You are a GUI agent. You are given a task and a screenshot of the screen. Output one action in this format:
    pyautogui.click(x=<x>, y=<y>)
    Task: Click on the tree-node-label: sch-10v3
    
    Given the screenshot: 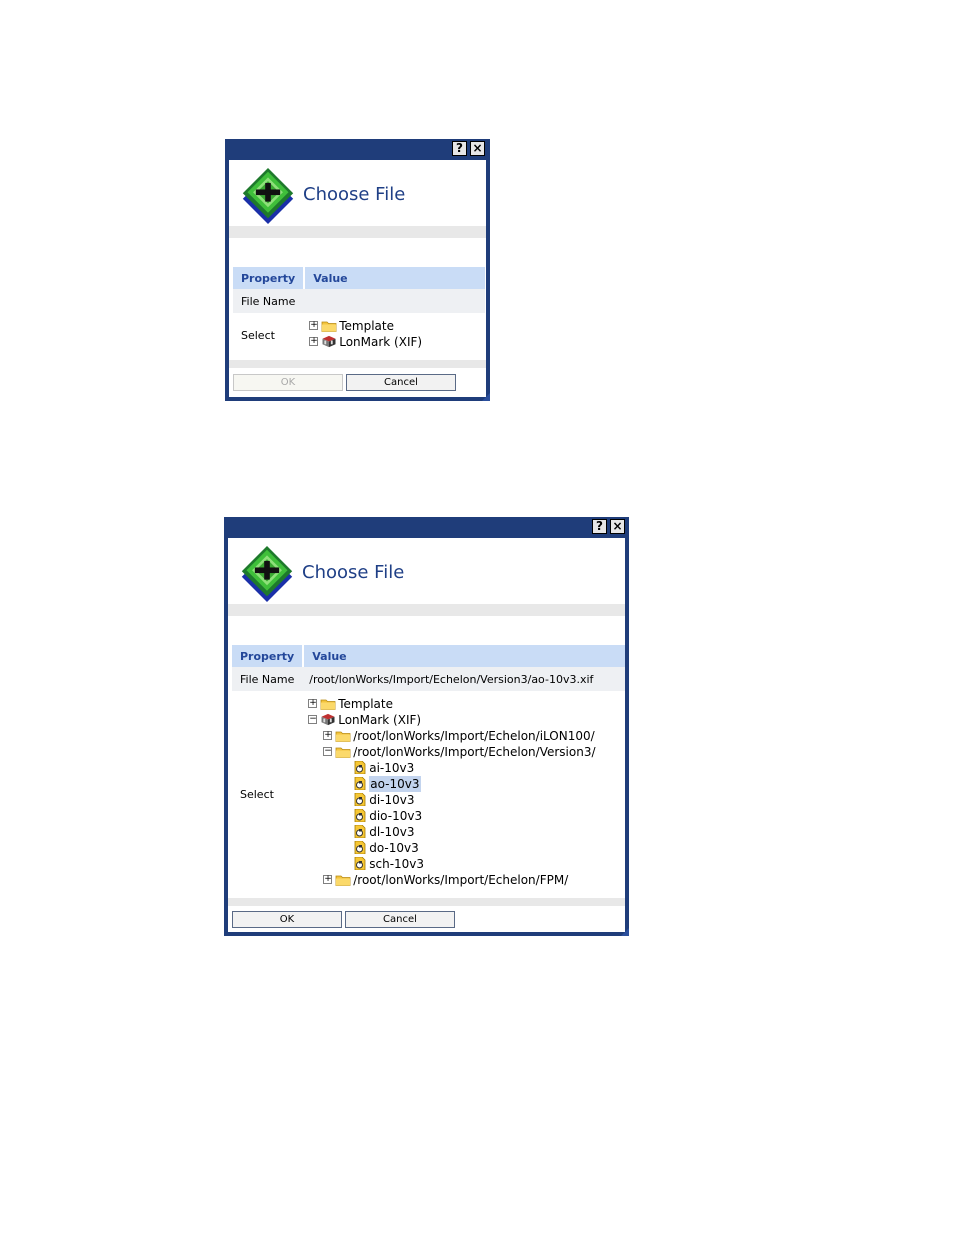 What is the action you would take?
    pyautogui.click(x=397, y=864)
    